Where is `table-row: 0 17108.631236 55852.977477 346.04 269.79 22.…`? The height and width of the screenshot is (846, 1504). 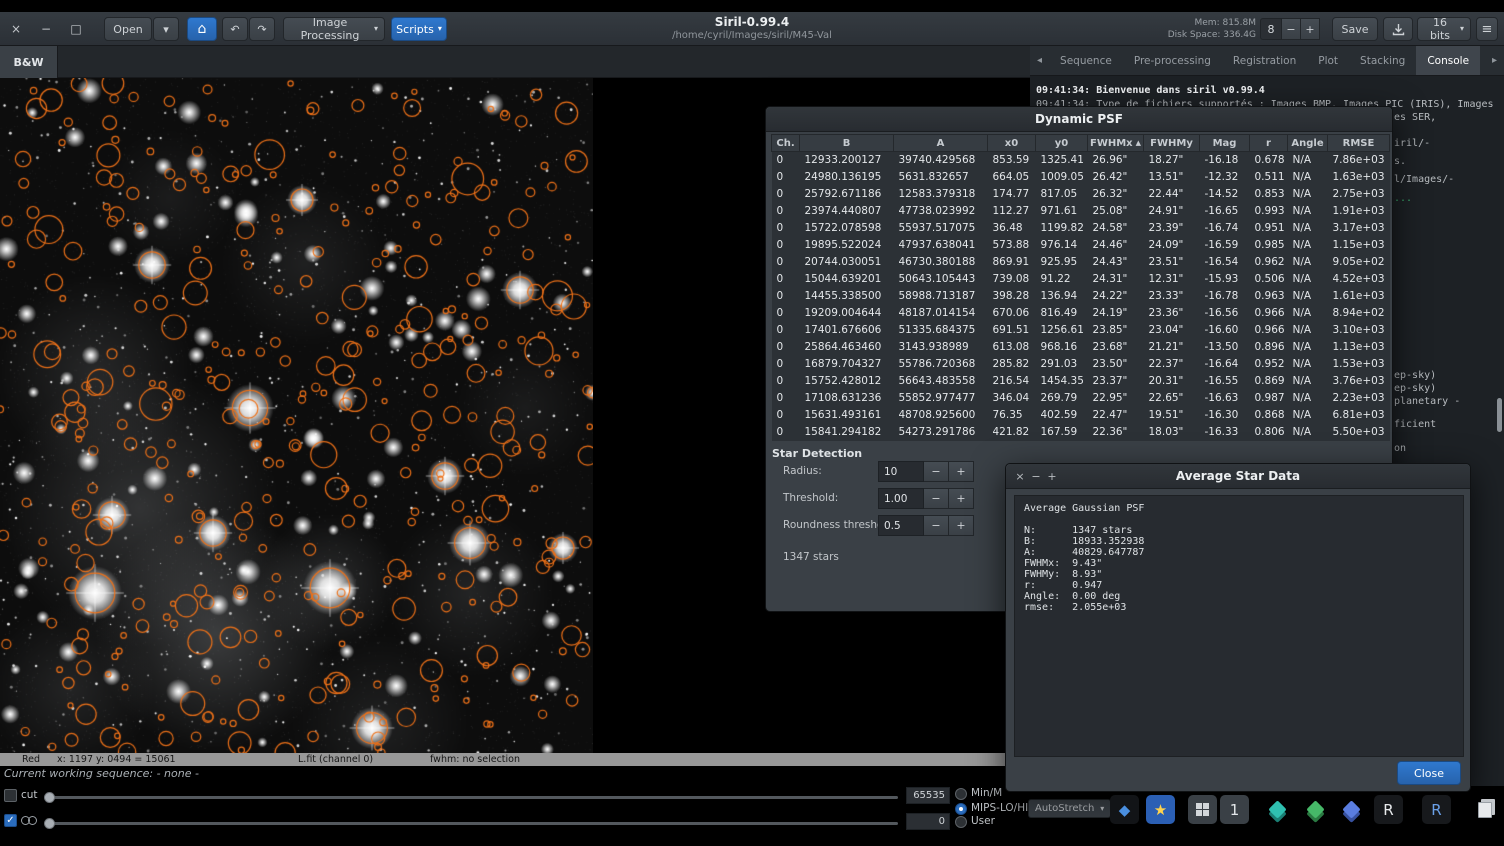
table-row: 0 17108.631236 55852.977477 346.04 269.79 22.… is located at coordinates (1080, 398).